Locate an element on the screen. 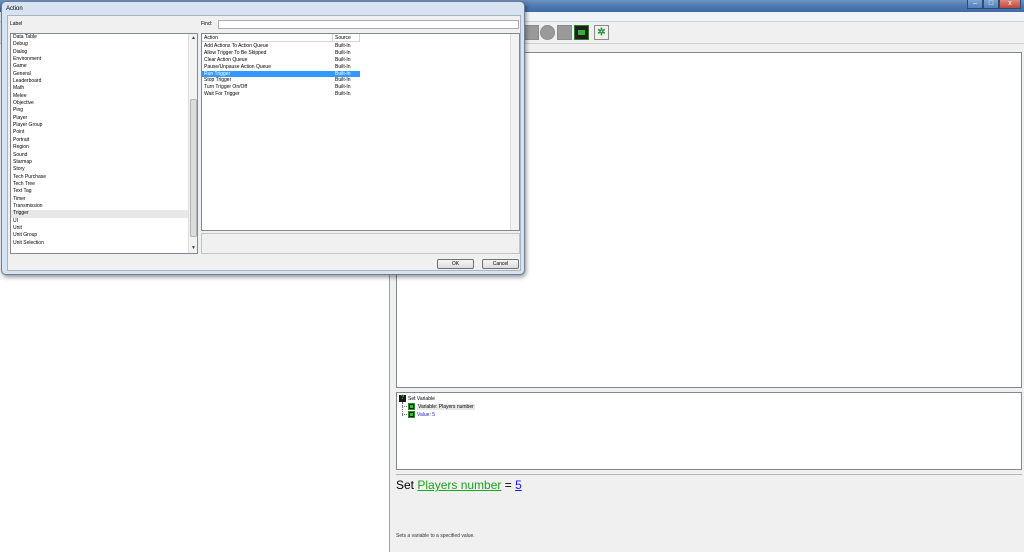  label-item: Trigger is located at coordinates (104, 214).